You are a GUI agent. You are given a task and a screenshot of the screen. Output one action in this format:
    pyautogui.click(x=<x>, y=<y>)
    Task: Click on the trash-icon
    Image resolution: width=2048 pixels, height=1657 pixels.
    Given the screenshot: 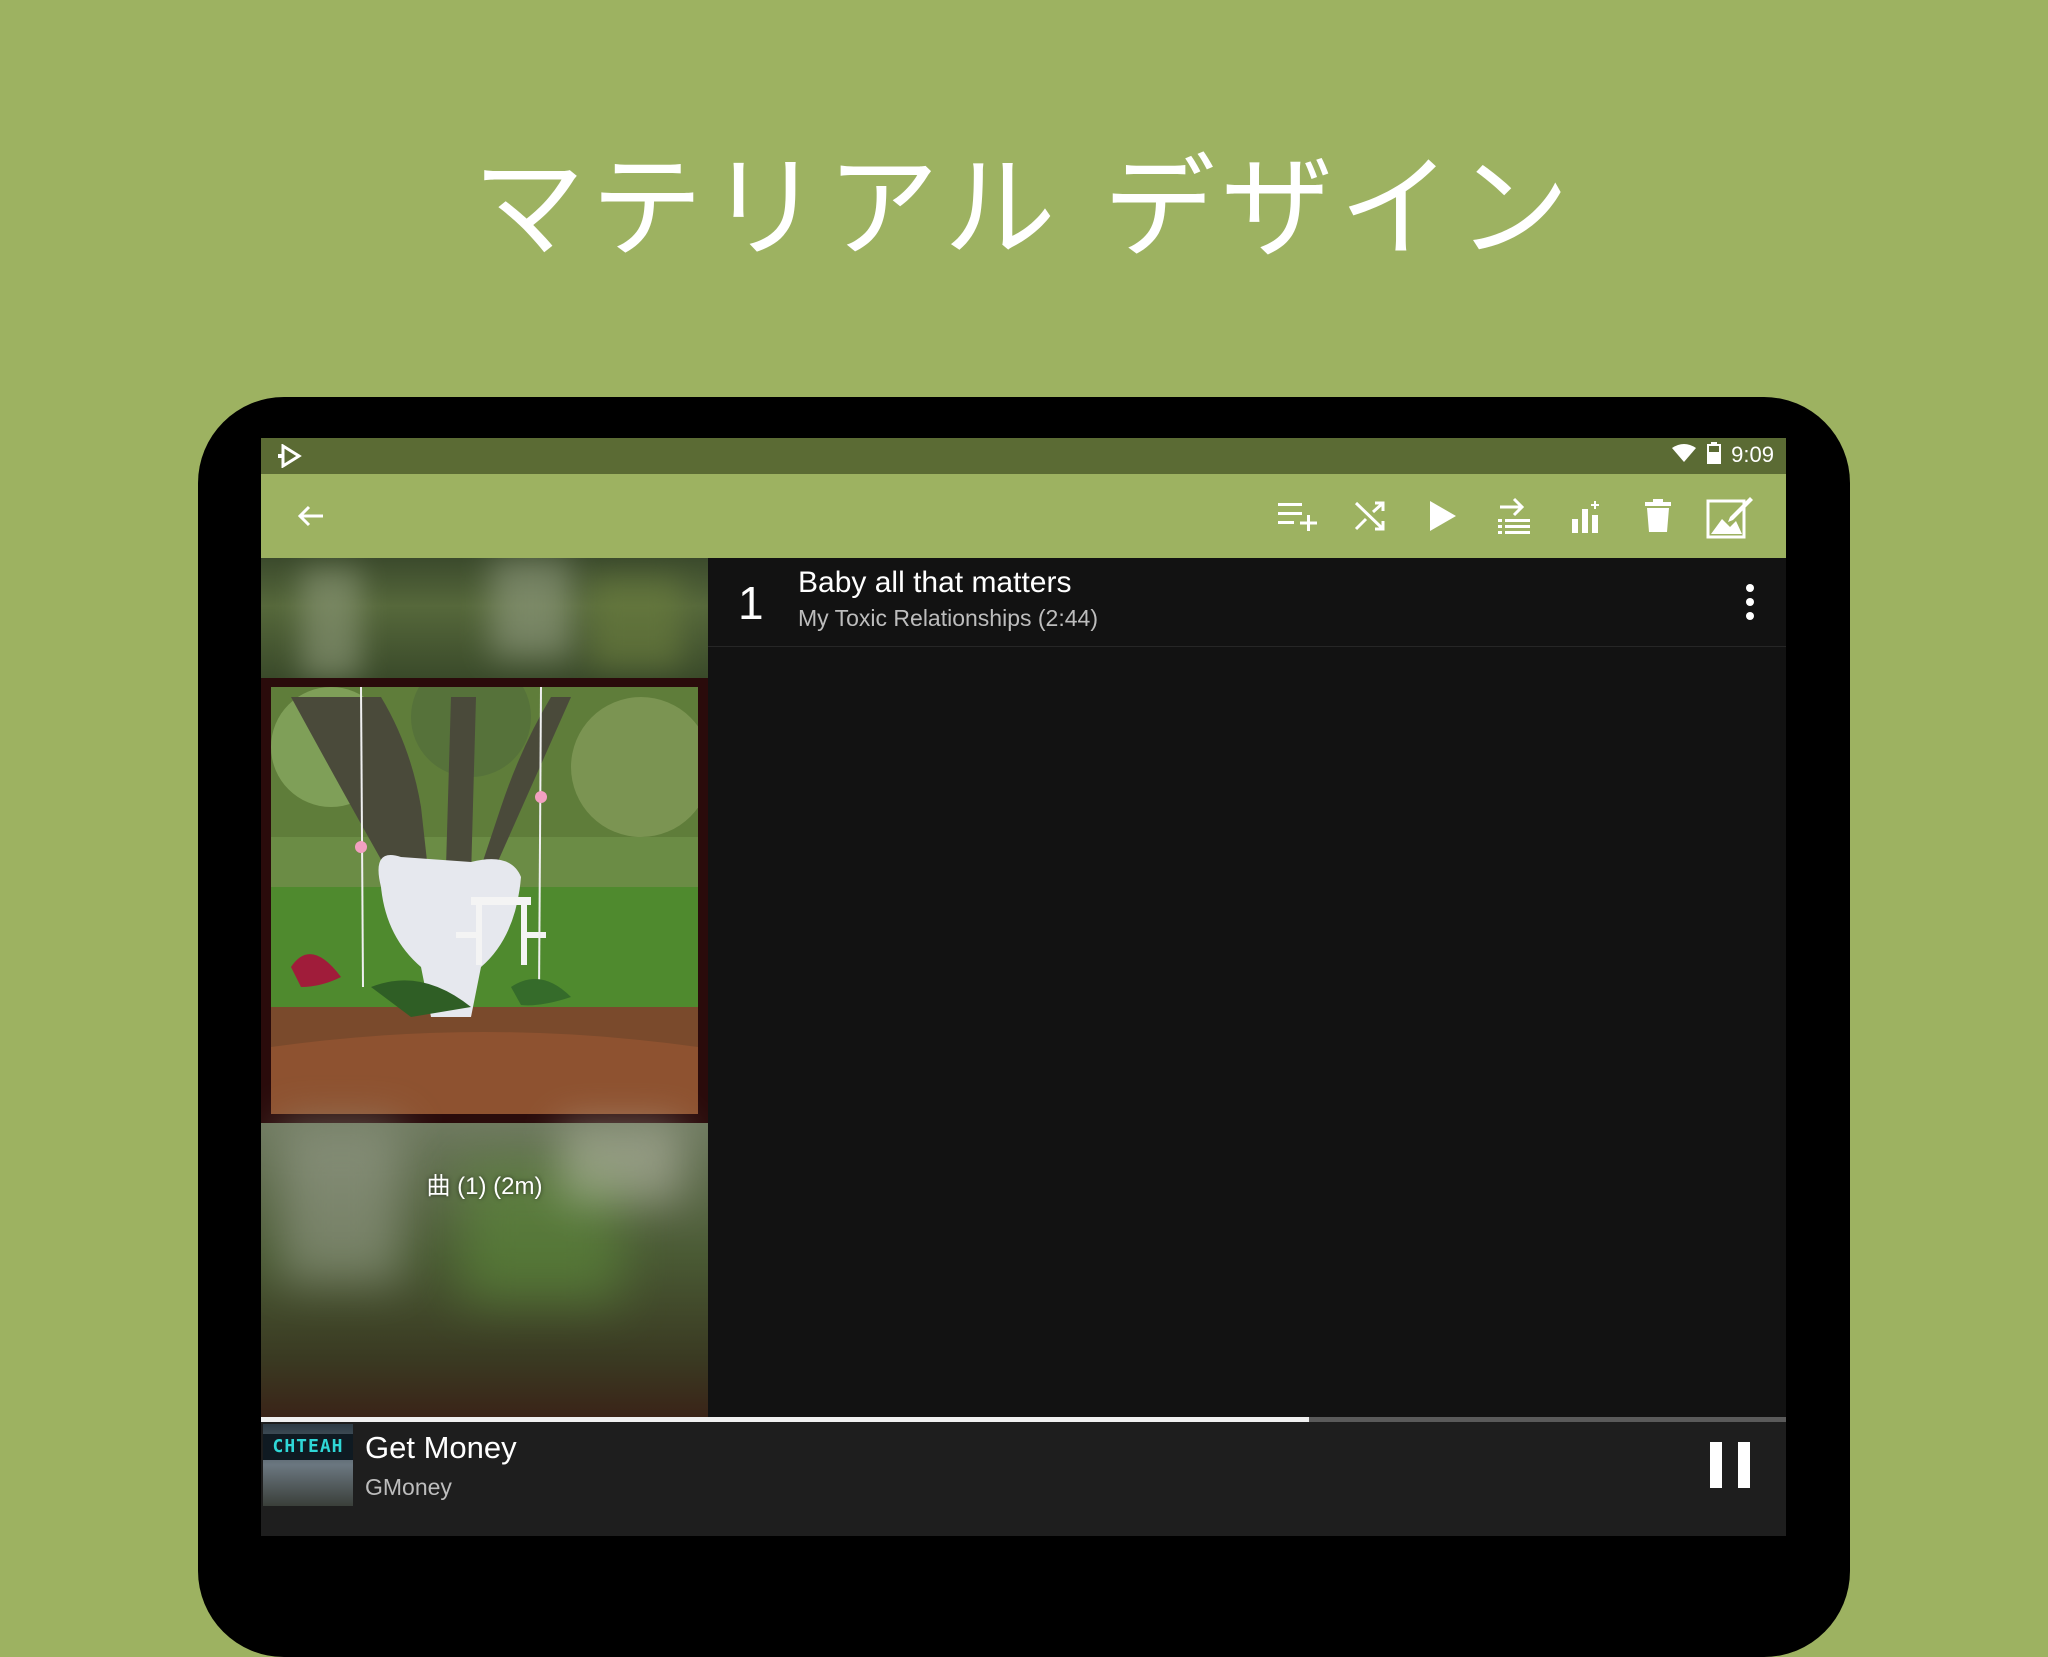 What is the action you would take?
    pyautogui.click(x=1658, y=515)
    